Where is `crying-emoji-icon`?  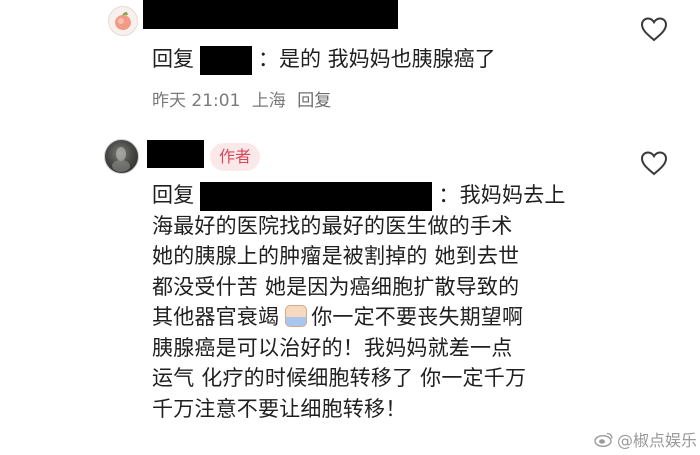
crying-emoji-icon is located at coordinates (296, 316).